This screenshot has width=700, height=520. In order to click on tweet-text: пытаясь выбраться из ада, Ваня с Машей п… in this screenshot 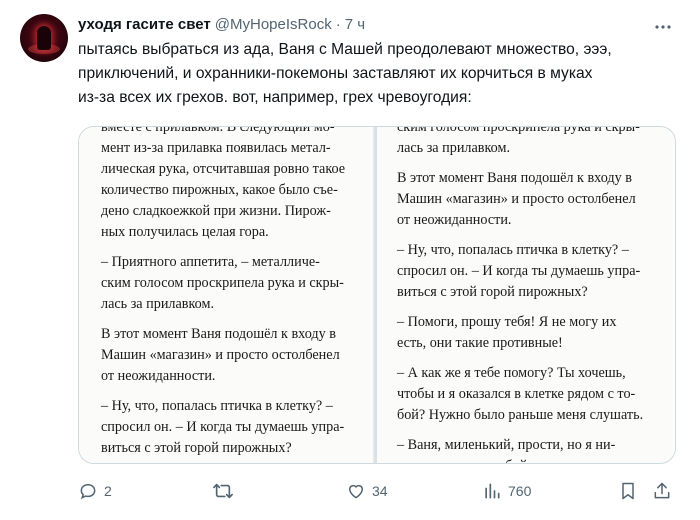, I will do `click(378, 74)`.